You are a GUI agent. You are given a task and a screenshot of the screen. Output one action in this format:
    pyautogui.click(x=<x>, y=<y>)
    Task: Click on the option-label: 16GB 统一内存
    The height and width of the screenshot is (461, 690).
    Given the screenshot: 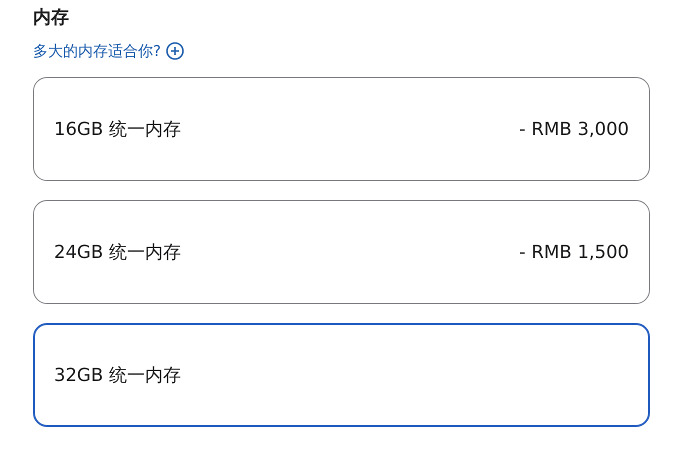 What is the action you would take?
    pyautogui.click(x=117, y=130)
    